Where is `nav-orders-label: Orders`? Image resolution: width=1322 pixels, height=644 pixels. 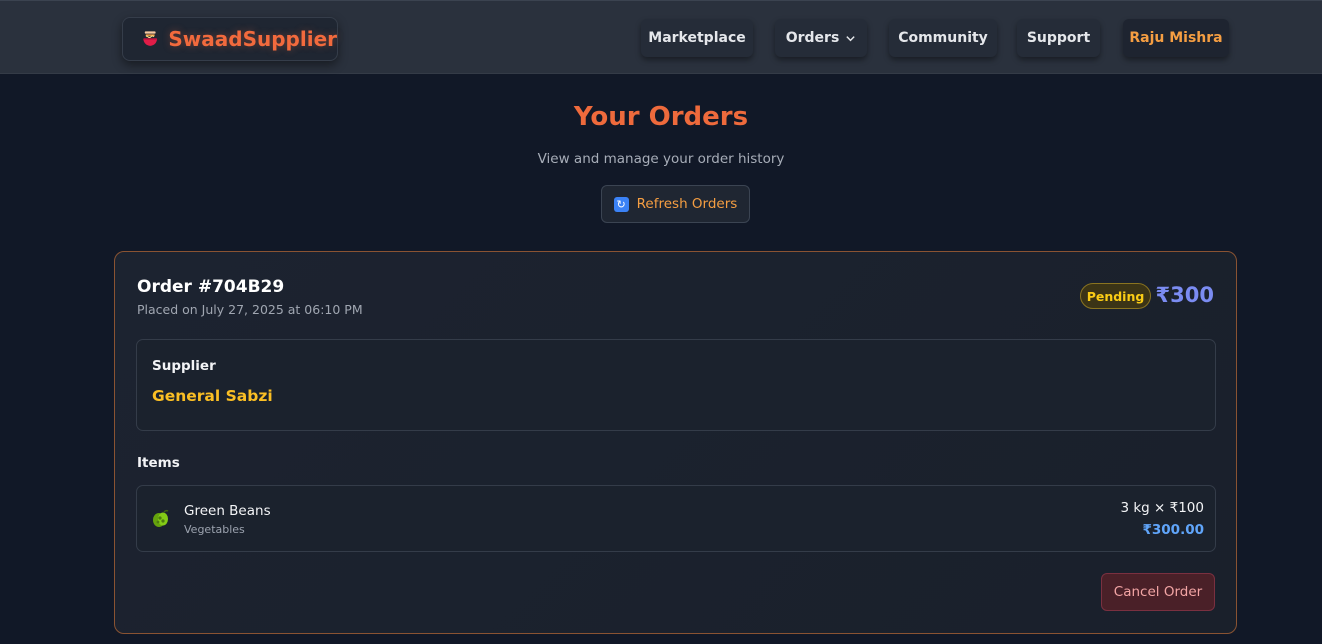
nav-orders-label: Orders is located at coordinates (812, 38).